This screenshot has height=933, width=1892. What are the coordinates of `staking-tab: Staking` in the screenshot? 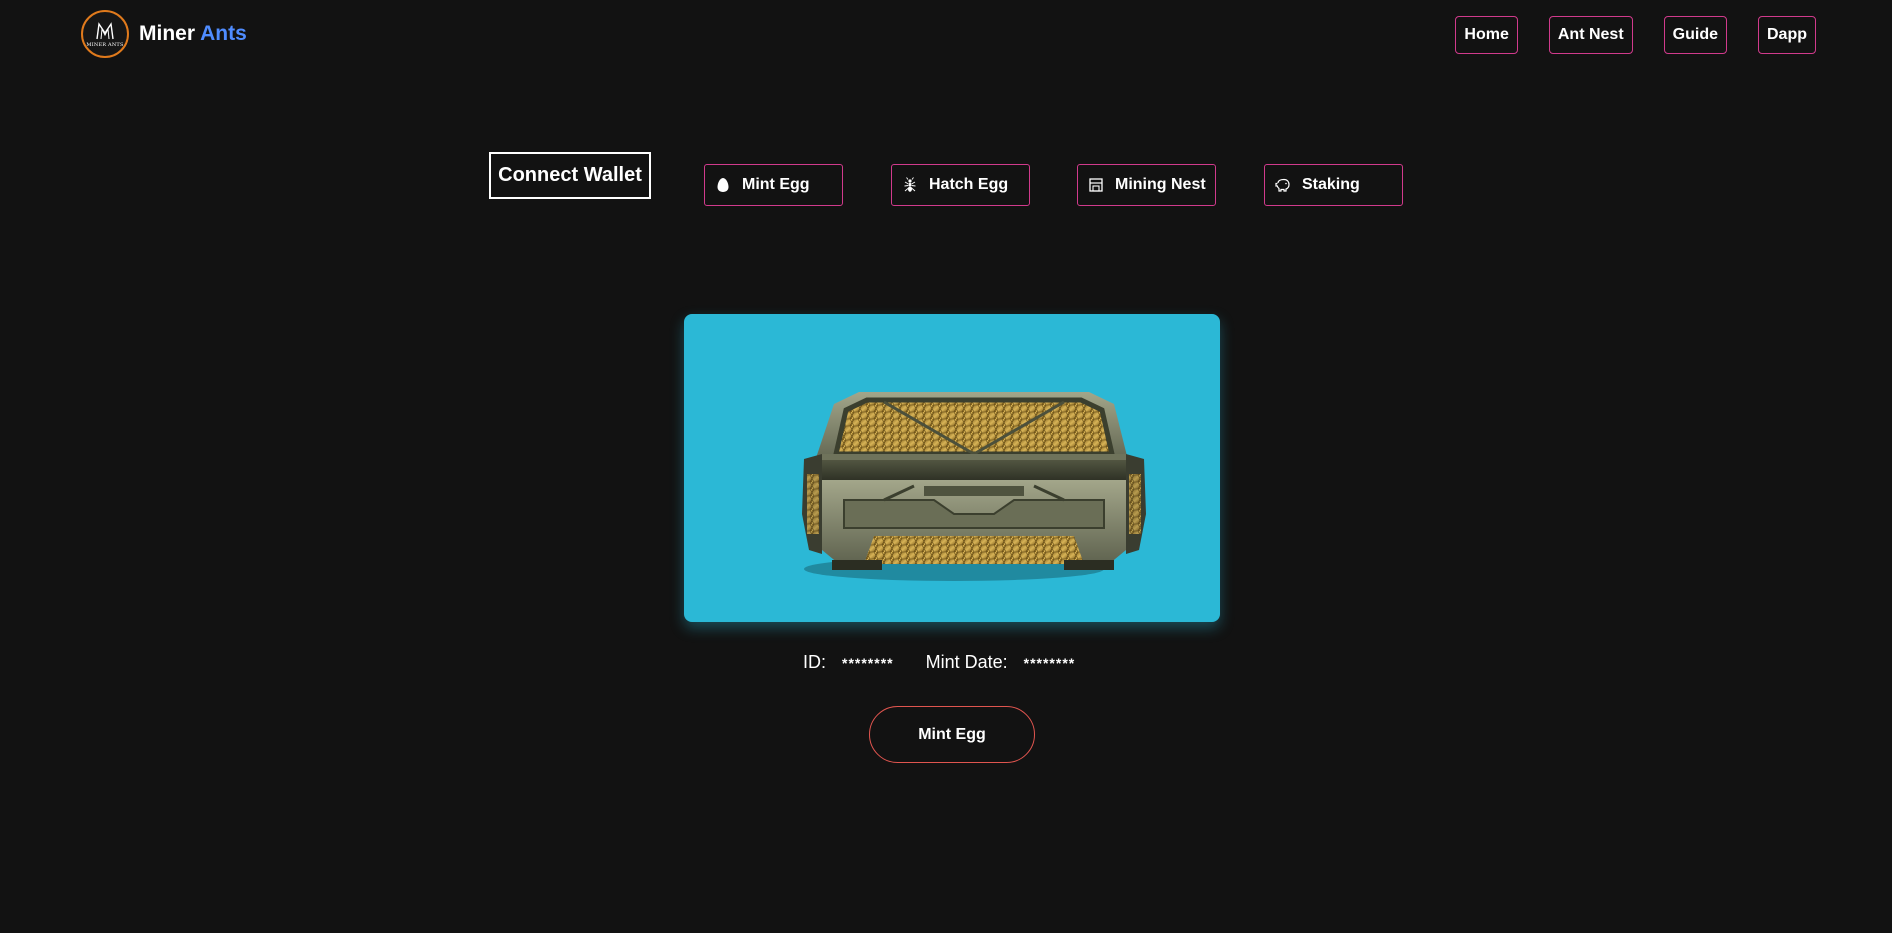 It's located at (1333, 185).